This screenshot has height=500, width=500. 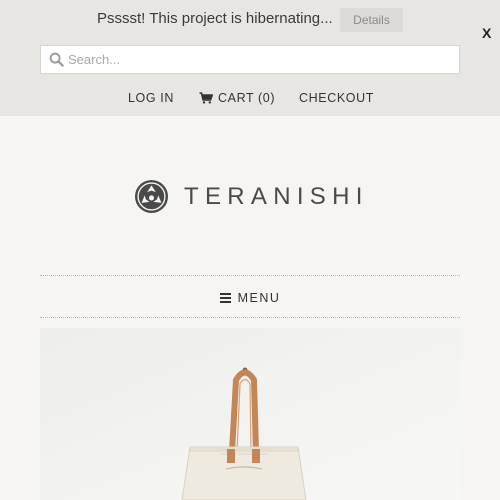 What do you see at coordinates (247, 98) in the screenshot?
I see `cart-label: CART (0)` at bounding box center [247, 98].